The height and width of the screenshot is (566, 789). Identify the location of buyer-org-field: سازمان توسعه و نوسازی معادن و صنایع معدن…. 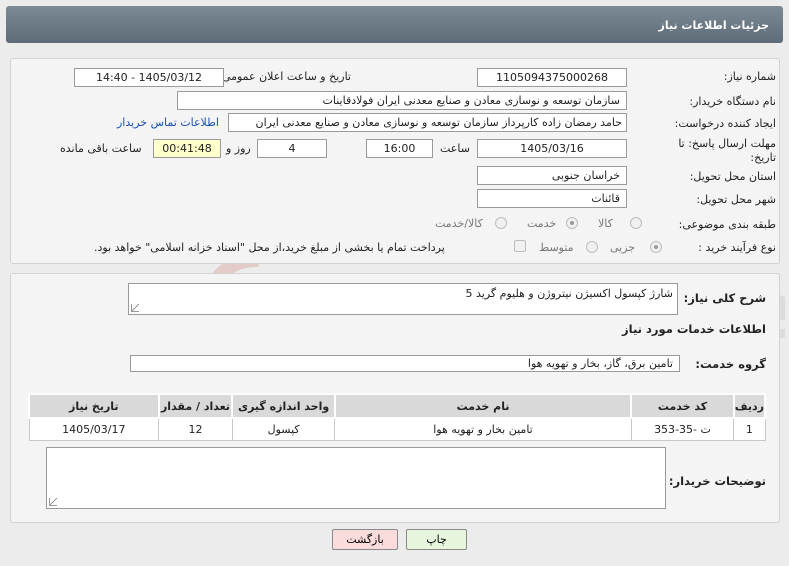
(402, 100).